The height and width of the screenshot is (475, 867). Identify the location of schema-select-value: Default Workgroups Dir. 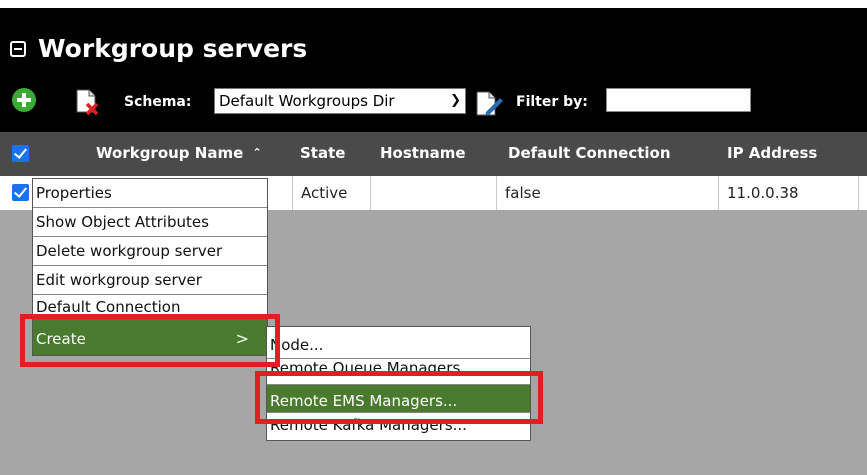
(307, 101).